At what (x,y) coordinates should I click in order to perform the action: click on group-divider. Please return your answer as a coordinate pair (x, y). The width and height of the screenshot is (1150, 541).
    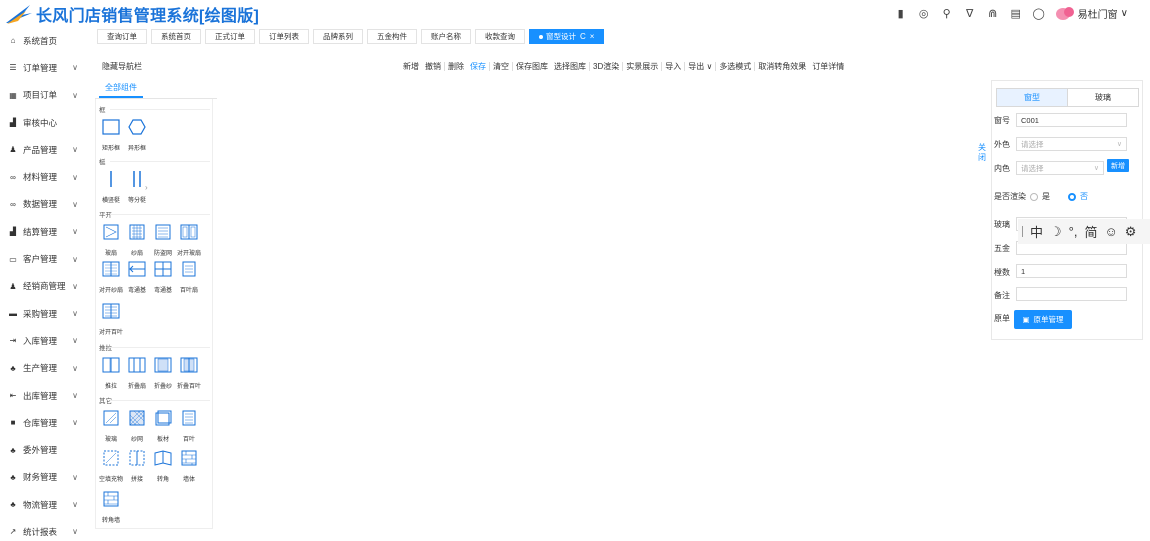
    Looking at the image, I should click on (160, 347).